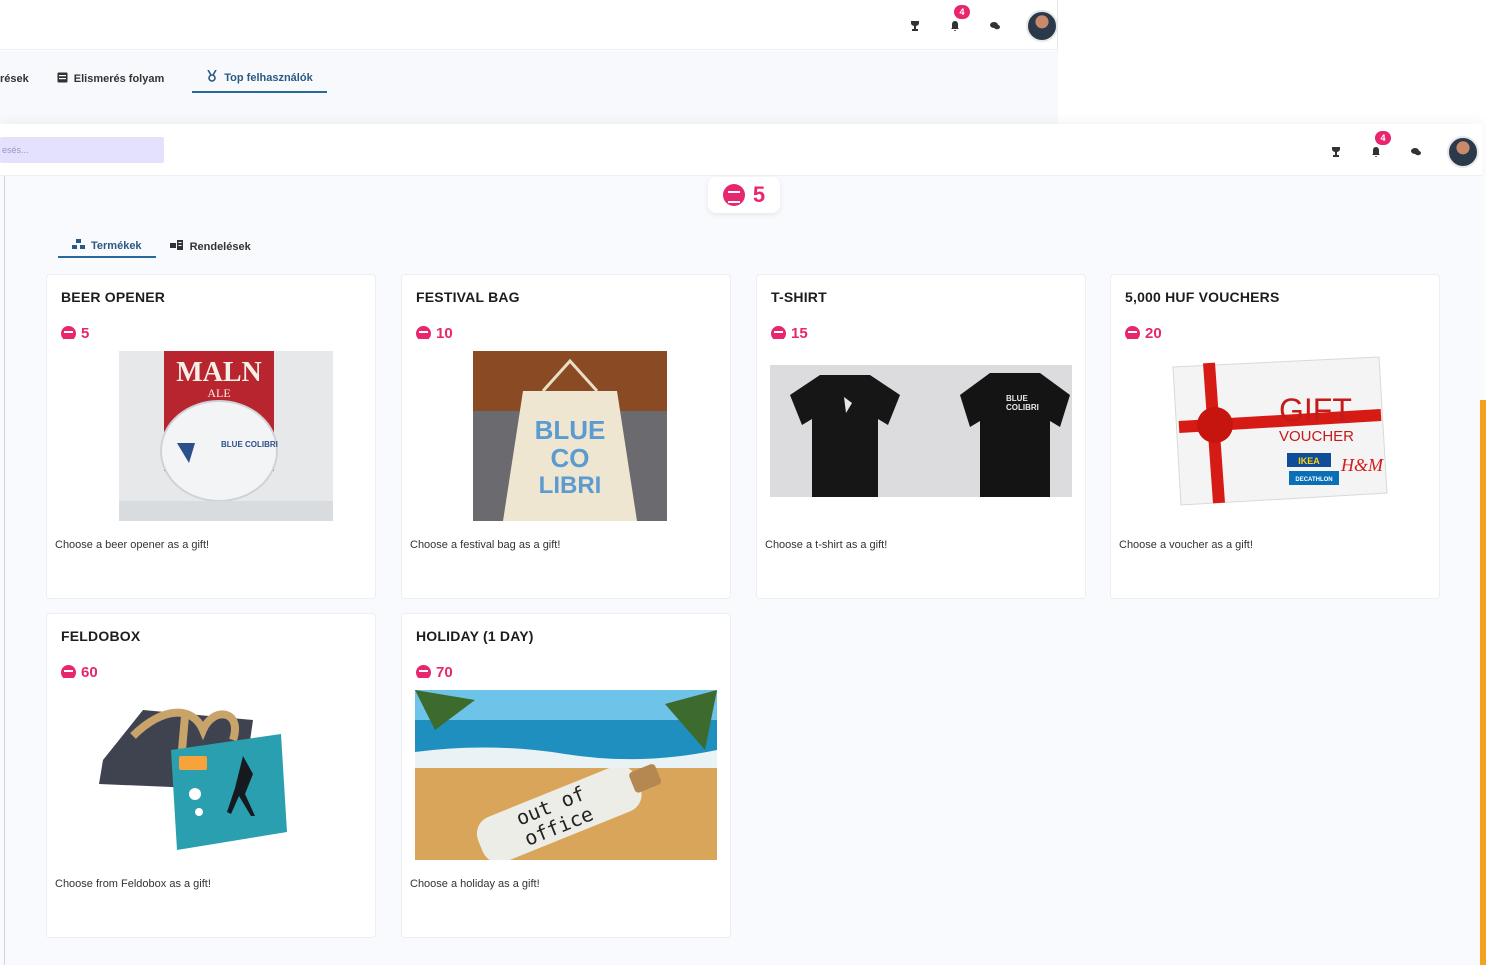 The image size is (1486, 965). What do you see at coordinates (1186, 545) in the screenshot?
I see `product-description: Choose a voucher as a gift!` at bounding box center [1186, 545].